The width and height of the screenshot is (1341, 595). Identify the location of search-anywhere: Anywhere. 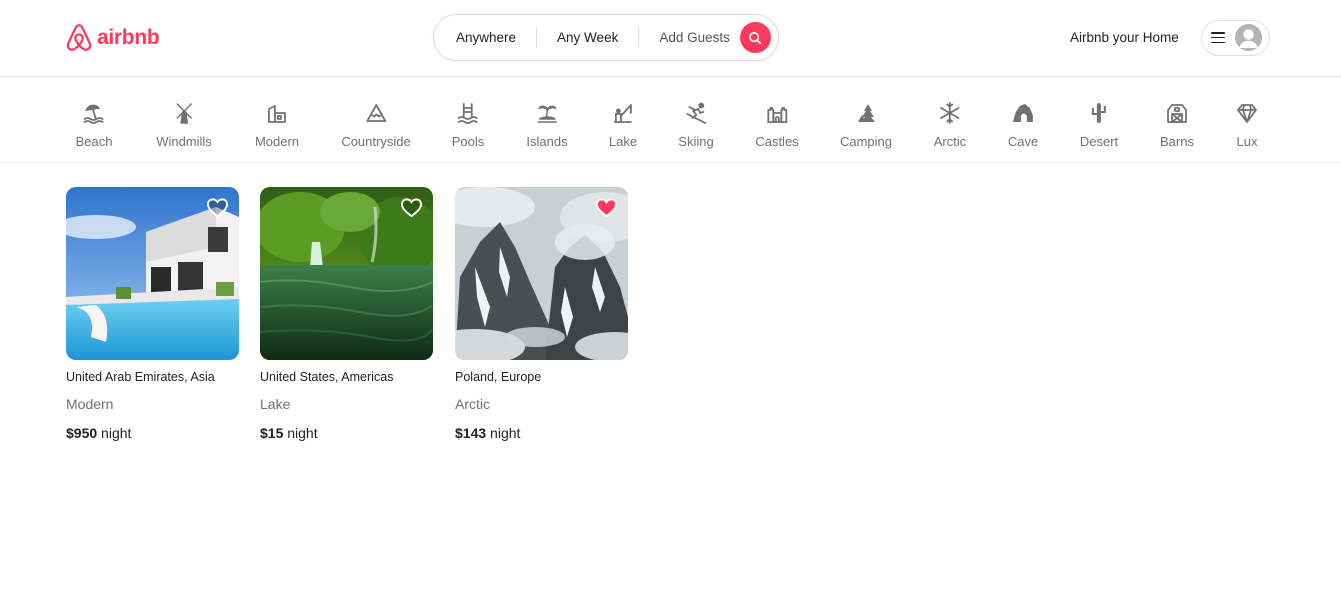
(485, 37).